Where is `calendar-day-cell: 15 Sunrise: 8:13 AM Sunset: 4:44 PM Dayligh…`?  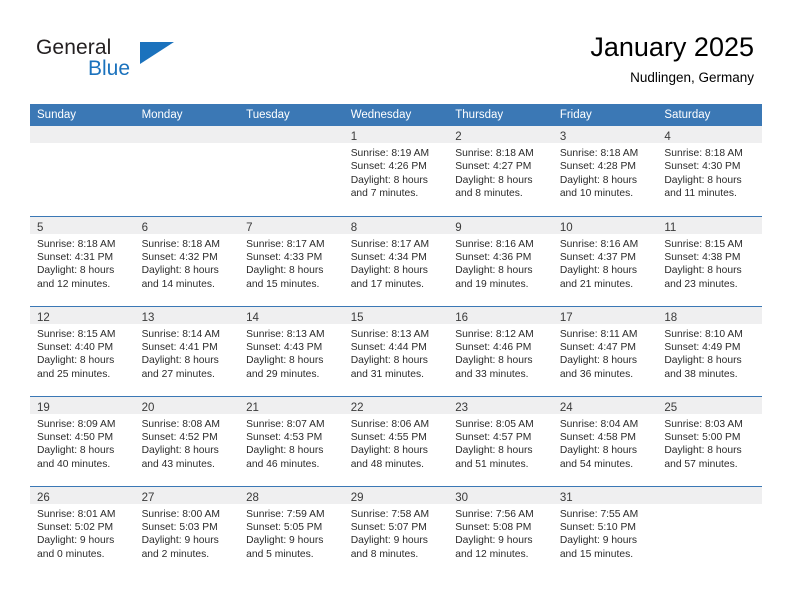
calendar-day-cell: 15 Sunrise: 8:13 AM Sunset: 4:44 PM Dayligh… is located at coordinates (396, 350).